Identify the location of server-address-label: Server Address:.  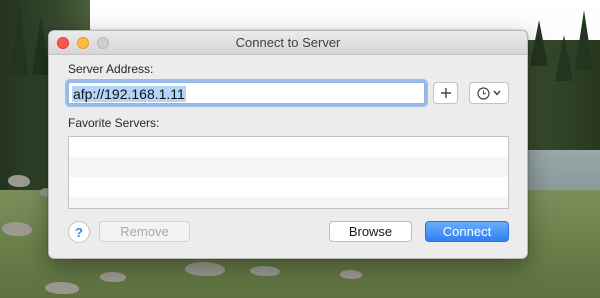
(111, 69).